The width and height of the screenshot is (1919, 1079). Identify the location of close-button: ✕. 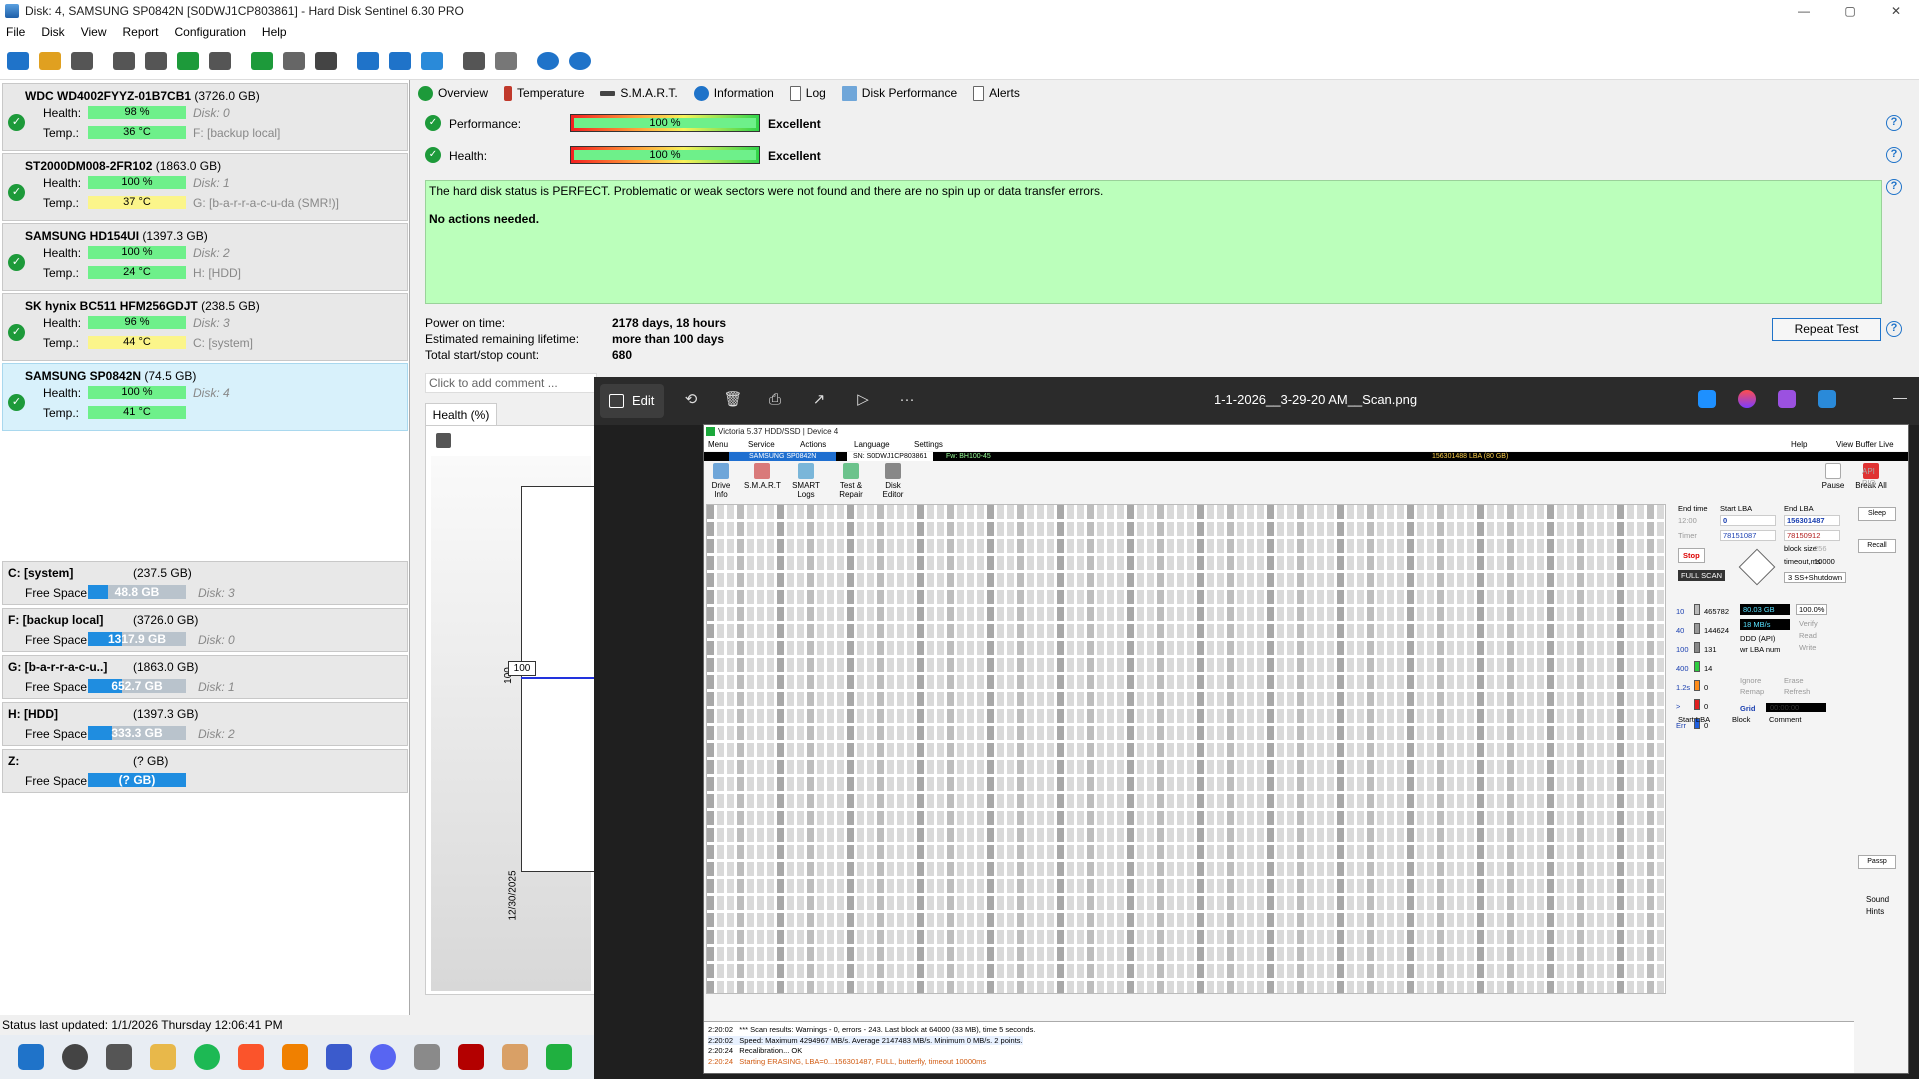
(1896, 11).